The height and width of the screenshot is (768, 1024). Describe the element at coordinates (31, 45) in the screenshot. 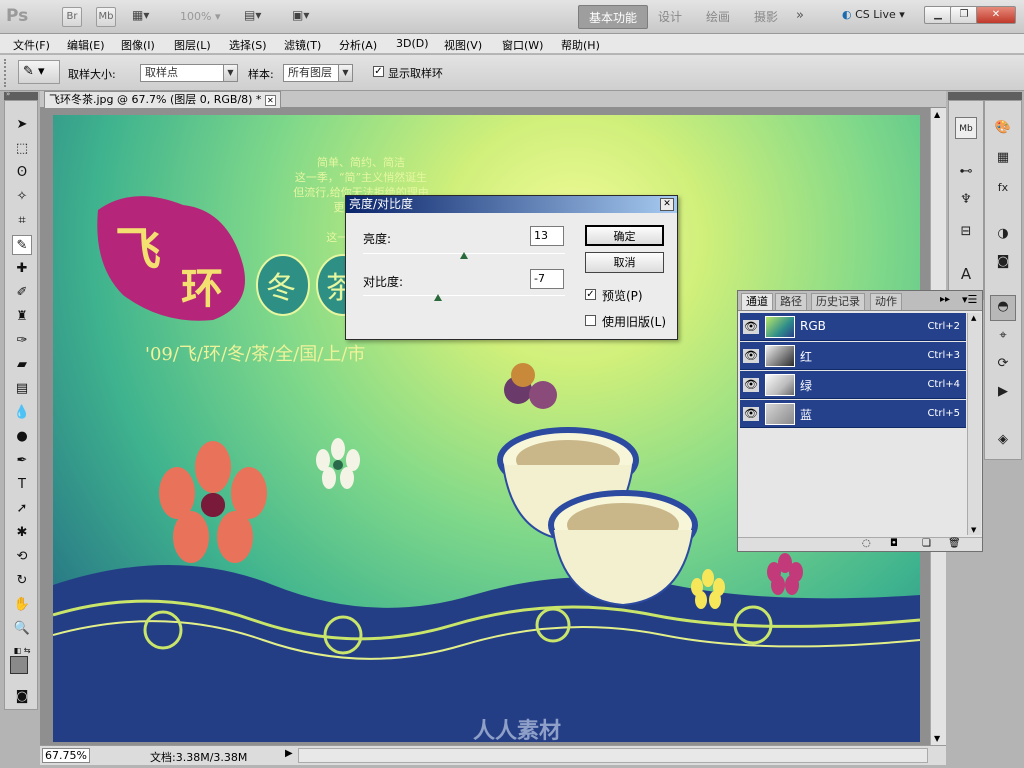

I see `menu-file: 文件(F)` at that location.